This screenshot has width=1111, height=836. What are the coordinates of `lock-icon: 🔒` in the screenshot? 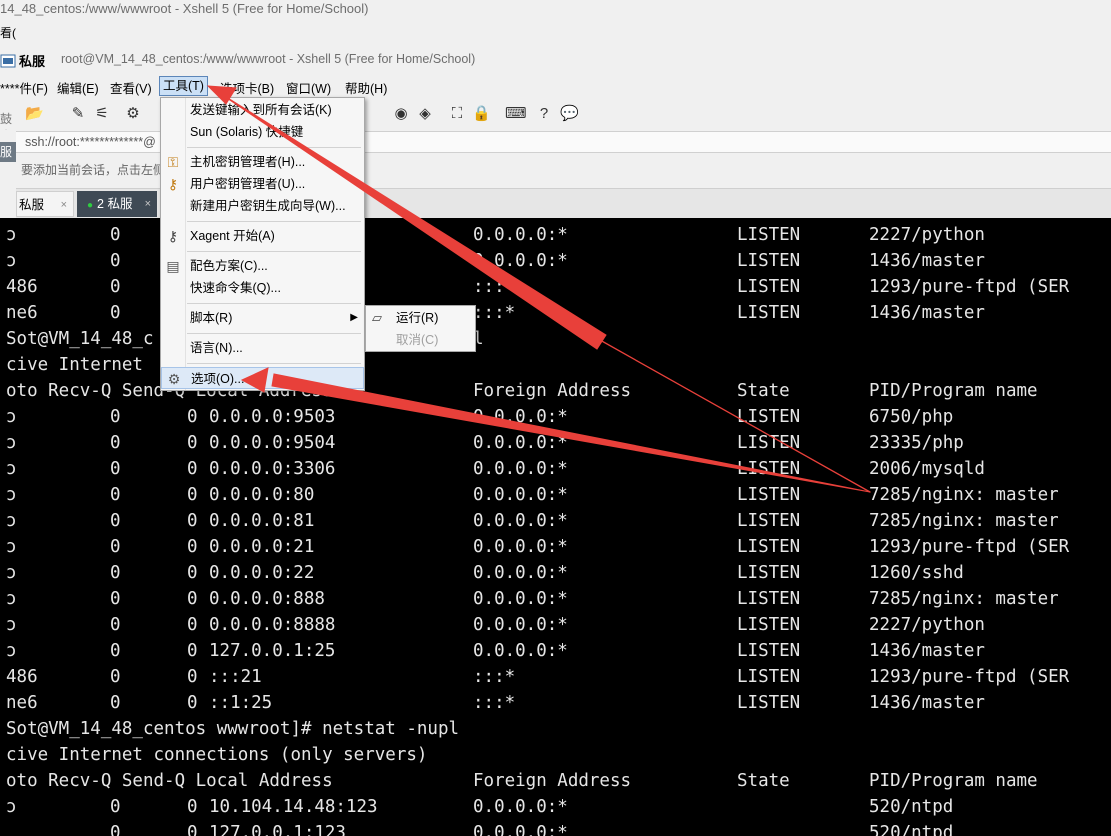 It's located at (481, 114).